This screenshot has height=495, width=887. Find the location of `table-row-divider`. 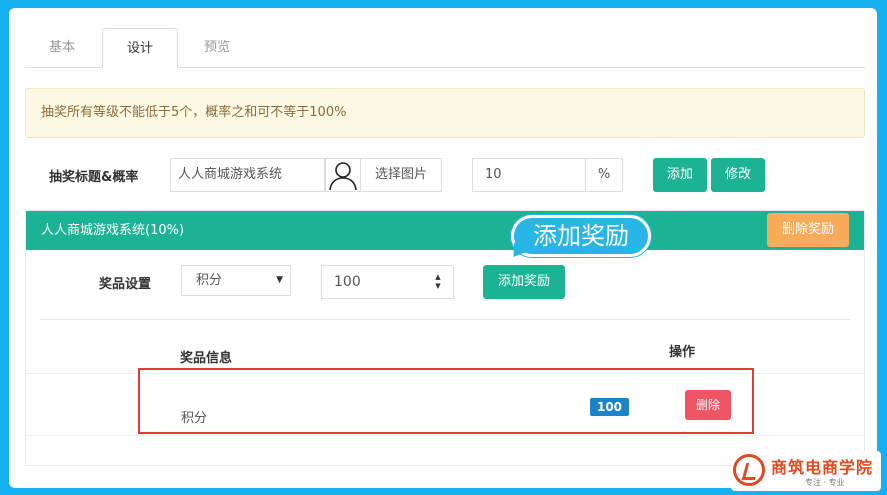

table-row-divider is located at coordinates (445, 435).